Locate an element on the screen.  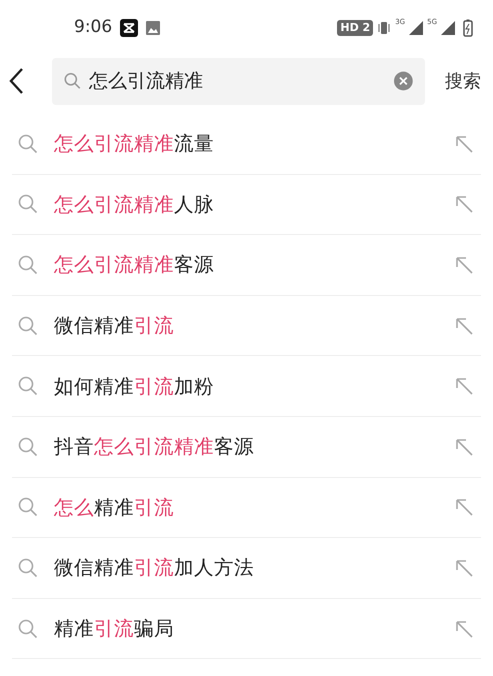
suggestion-item: 抖音怎么引流精准客源 is located at coordinates (246, 447).